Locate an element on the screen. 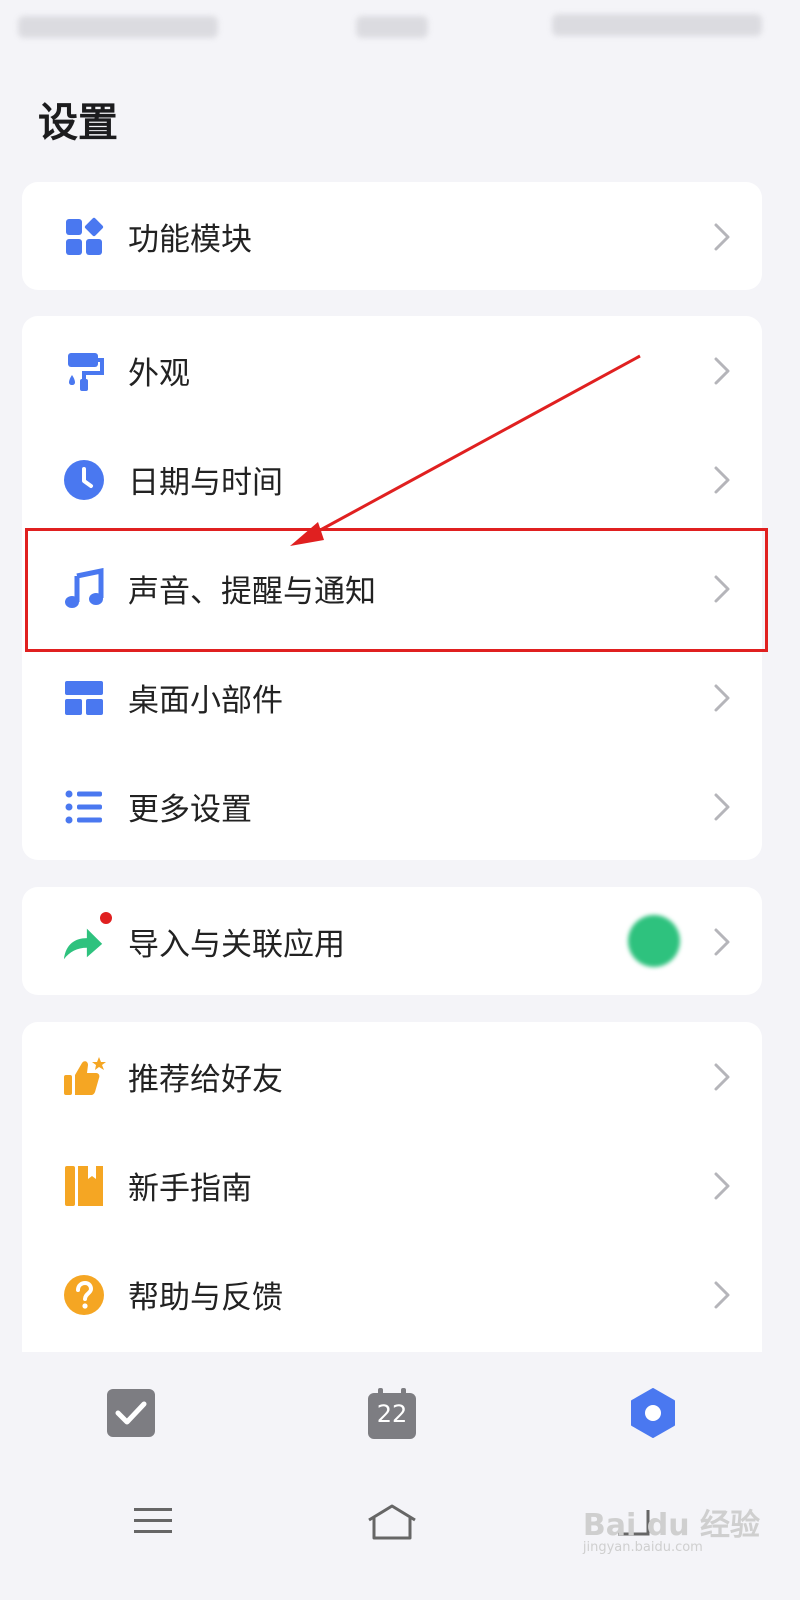 Image resolution: width=800 pixels, height=1600 pixels. book-icon is located at coordinates (84, 1186).